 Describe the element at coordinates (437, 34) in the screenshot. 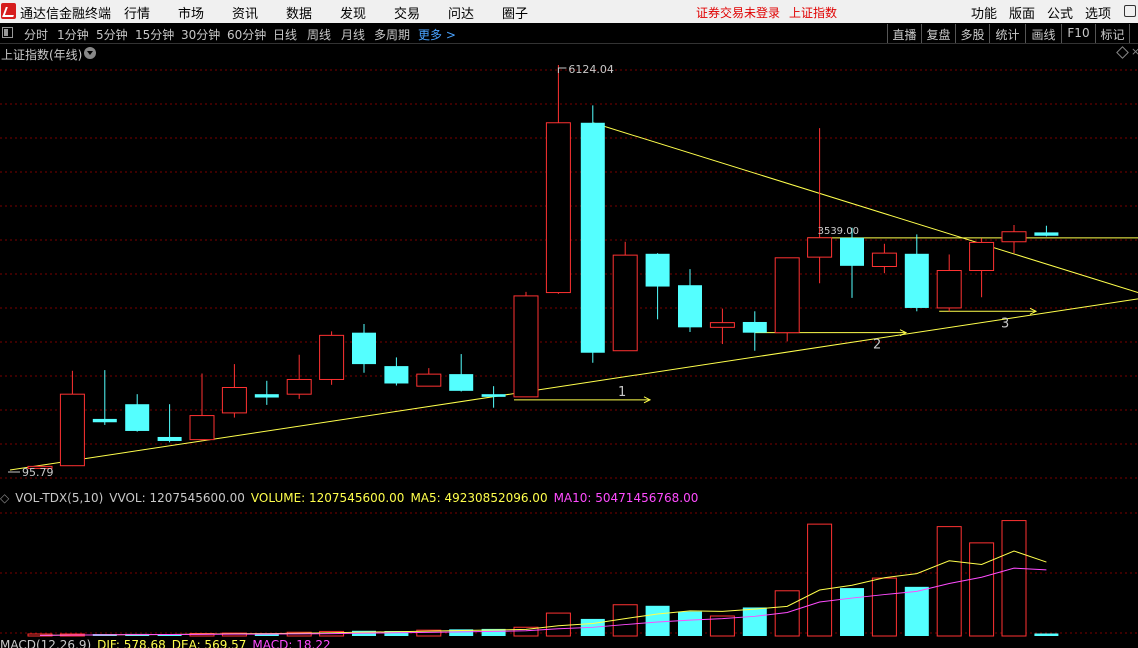

I see `more-periods-link: 更多 >` at that location.